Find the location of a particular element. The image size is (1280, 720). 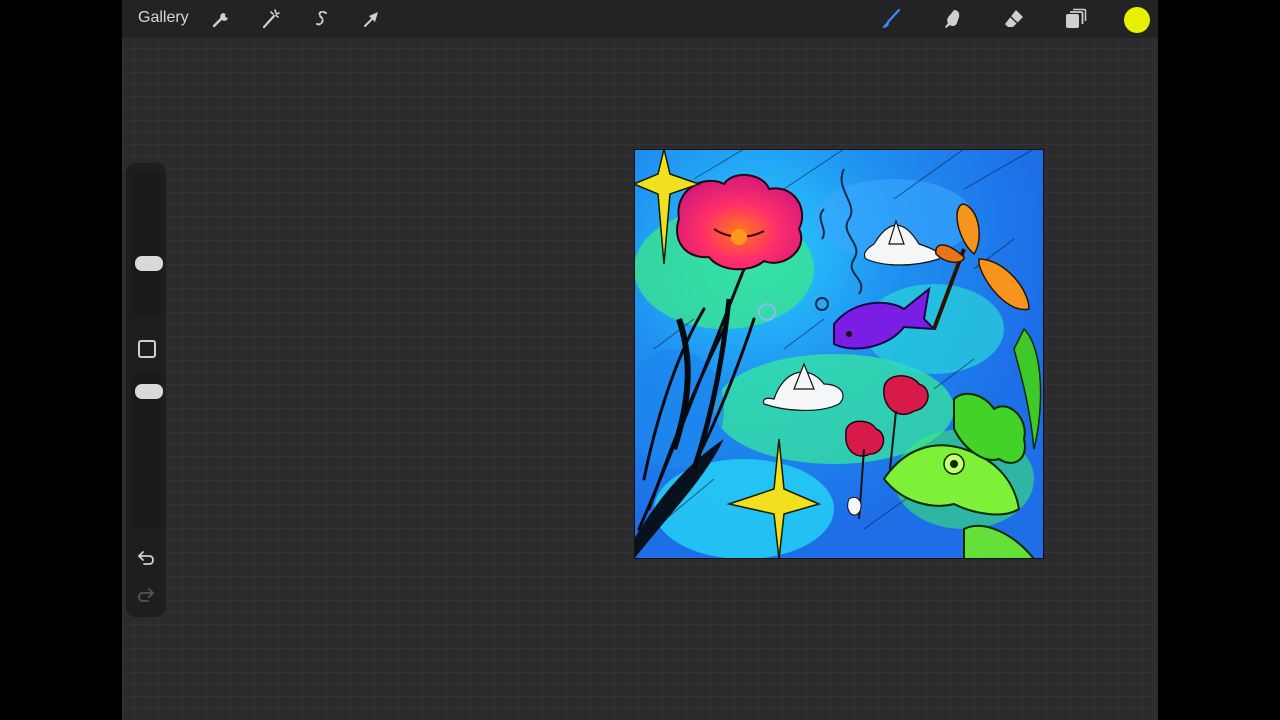

opacity-slider is located at coordinates (147, 450).